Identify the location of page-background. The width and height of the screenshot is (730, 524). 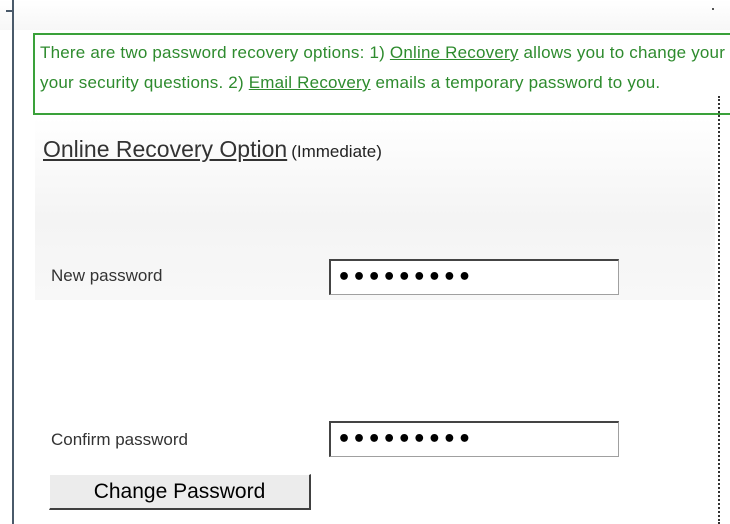
(365, 15).